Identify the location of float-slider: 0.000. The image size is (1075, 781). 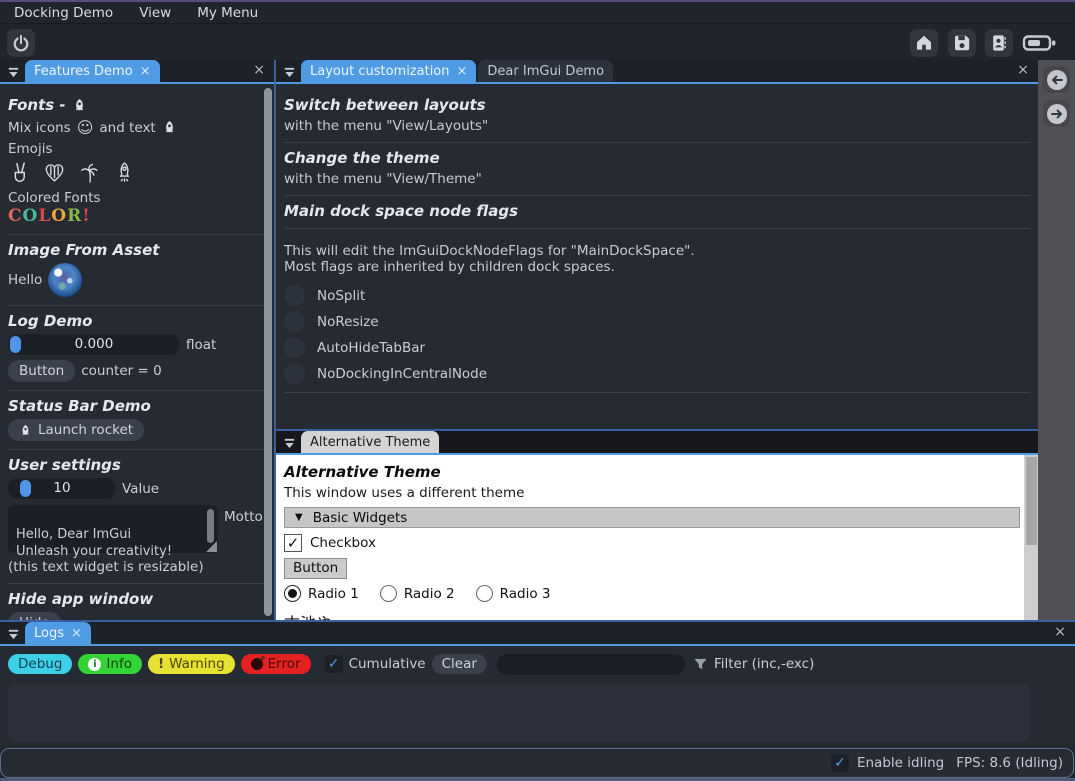
(94, 344).